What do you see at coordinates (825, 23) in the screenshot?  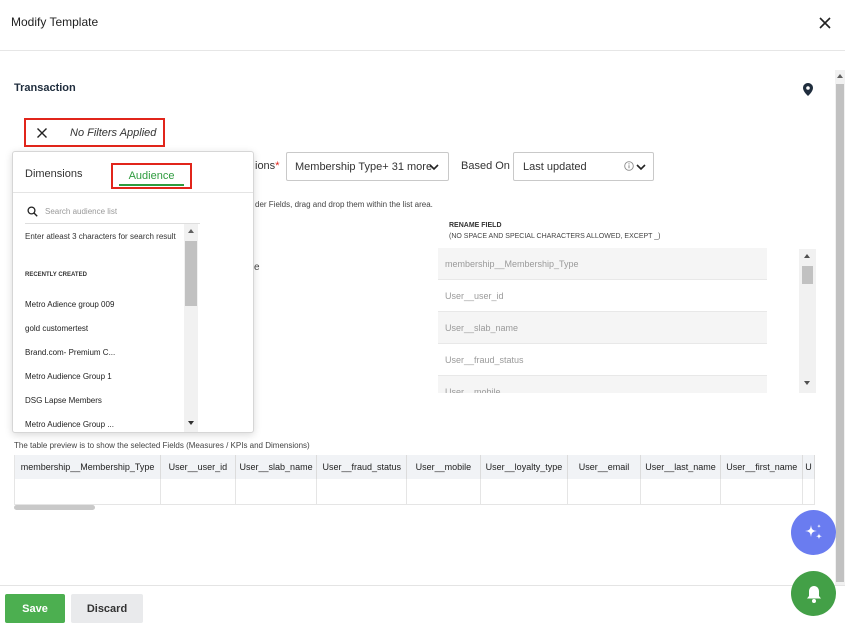 I see `close-icon` at bounding box center [825, 23].